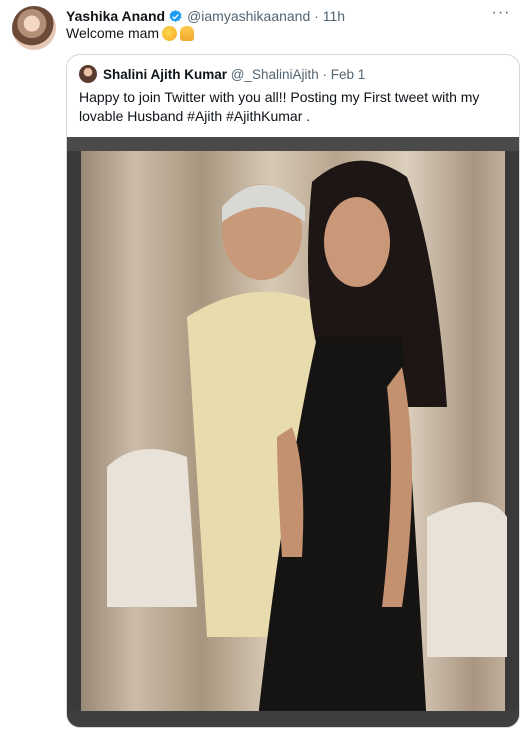  I want to click on tweet-header: Yashika Anand @iamyashikaanand · 11h, so click(277, 16).